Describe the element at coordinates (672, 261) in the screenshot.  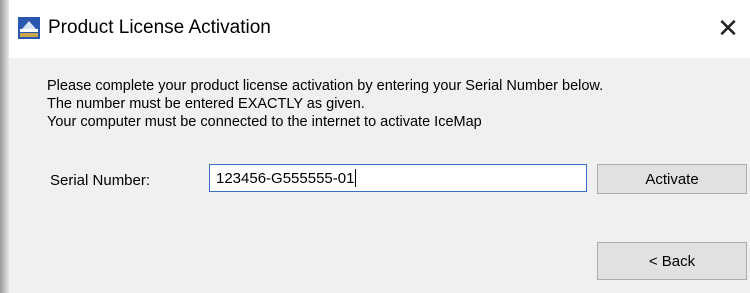
I see `back-button: < Back` at that location.